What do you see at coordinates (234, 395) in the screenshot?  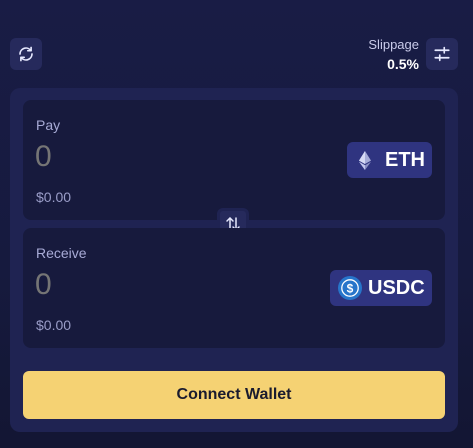 I see `connect-wallet-button: Connect Wallet` at bounding box center [234, 395].